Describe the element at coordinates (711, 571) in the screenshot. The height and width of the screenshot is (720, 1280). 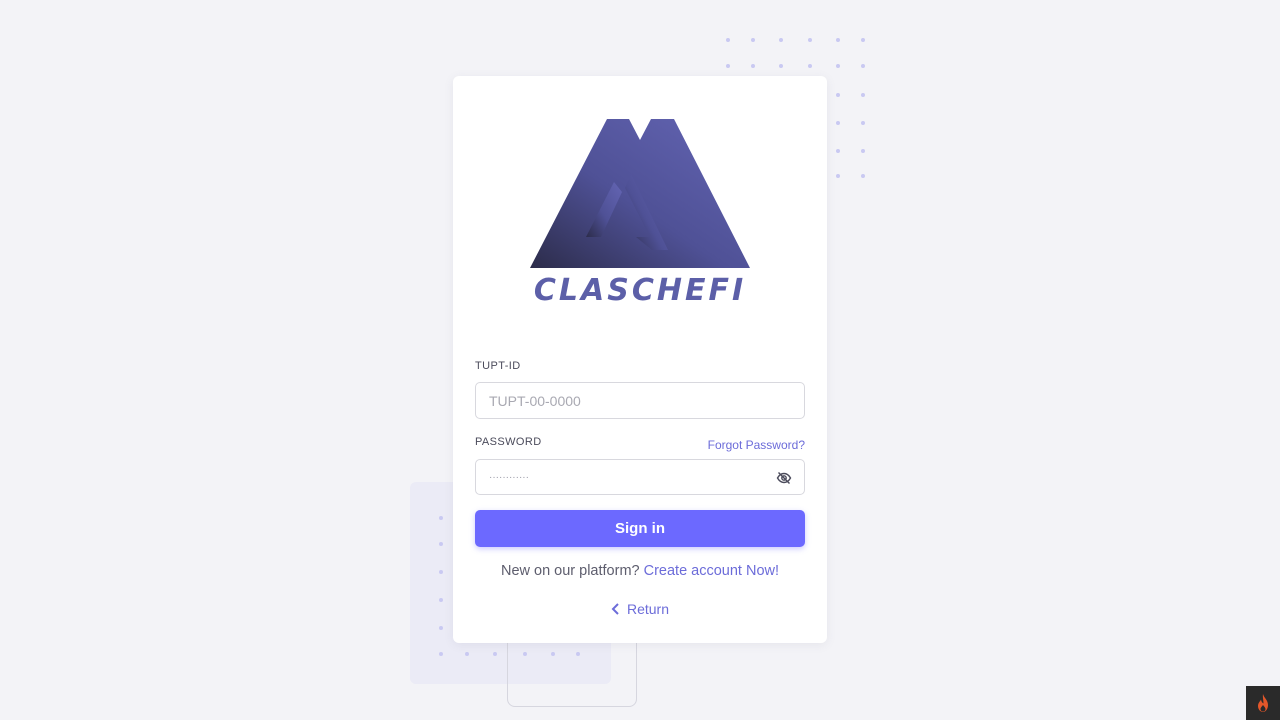
I see `create-account-link: Create account Now!` at that location.